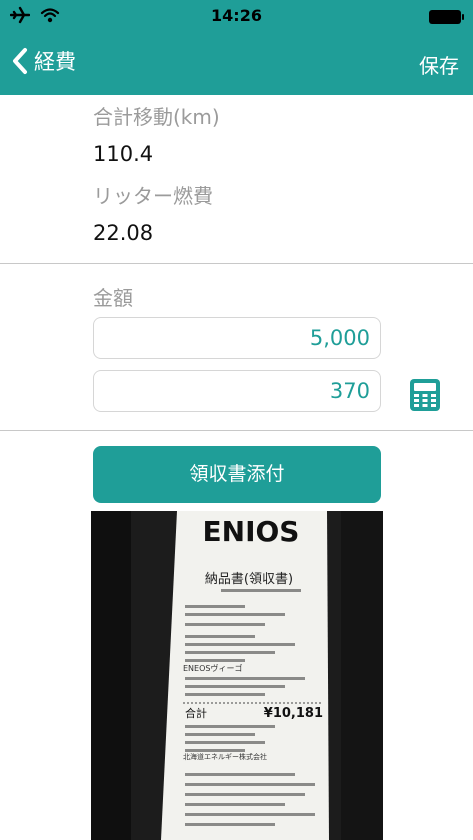 Image resolution: width=473 pixels, height=840 pixels. I want to click on amount-field-secondary: 370, so click(237, 391).